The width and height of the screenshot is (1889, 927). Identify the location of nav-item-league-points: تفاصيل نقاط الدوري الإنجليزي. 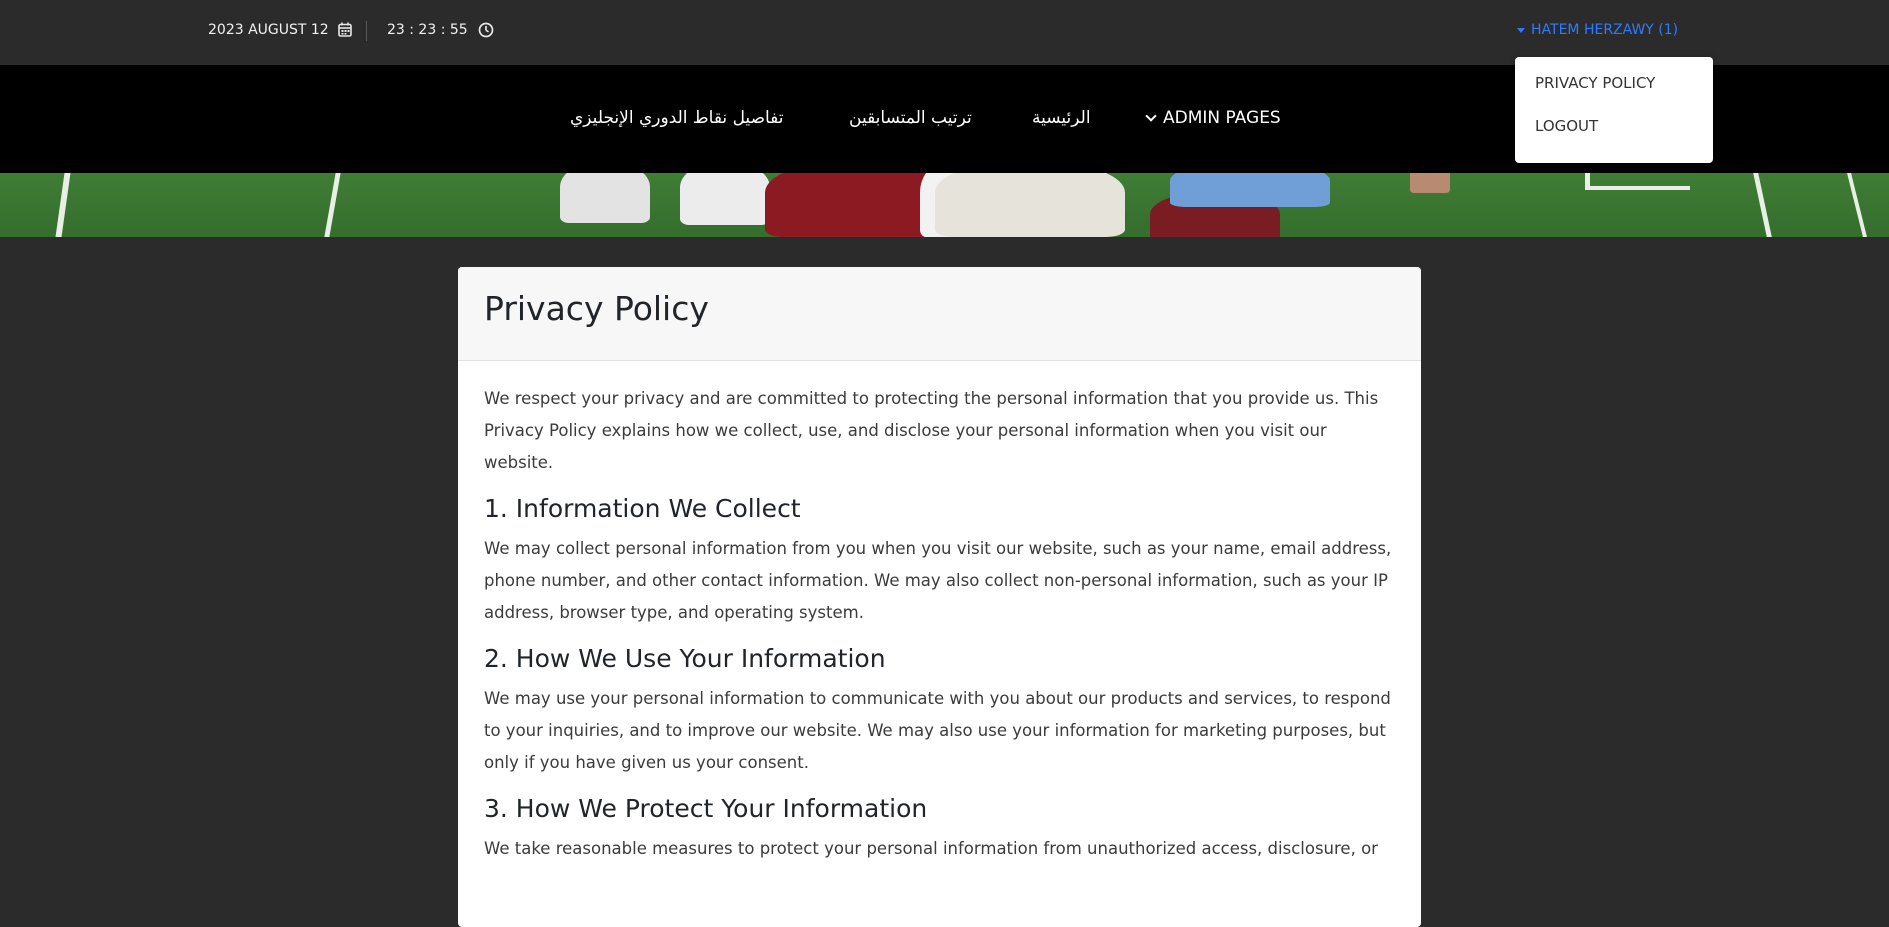
(677, 118).